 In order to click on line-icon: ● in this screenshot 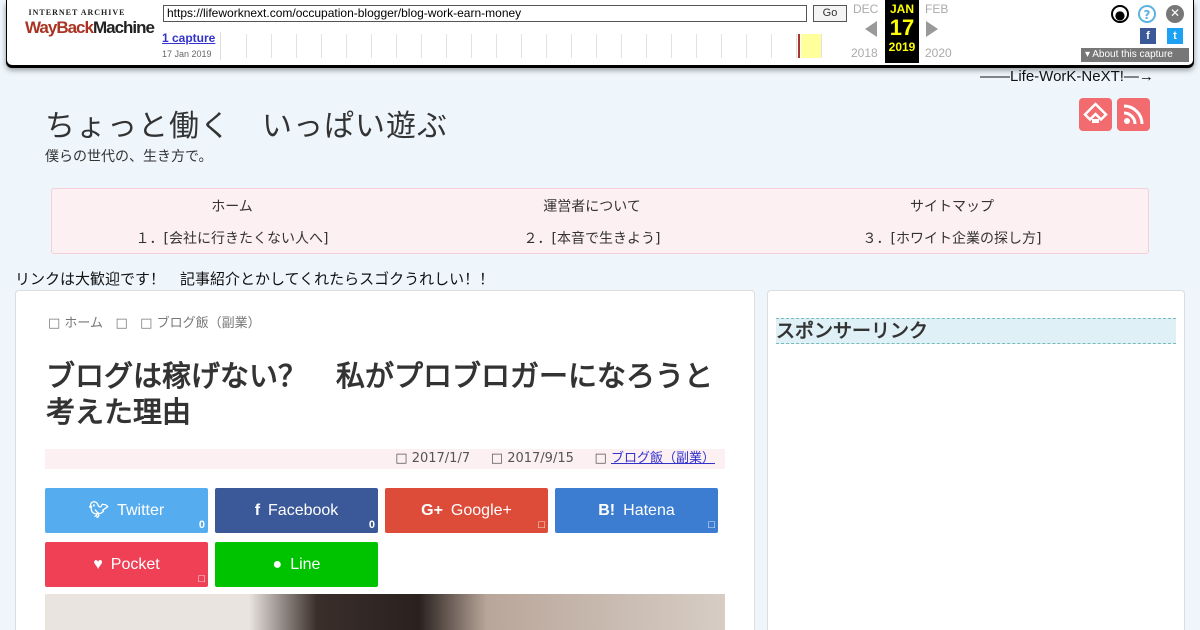, I will do `click(277, 564)`.